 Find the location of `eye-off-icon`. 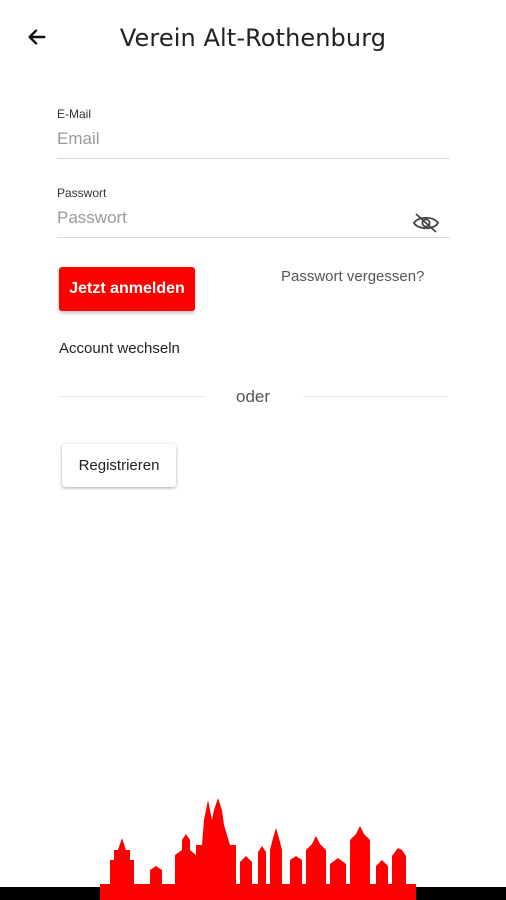

eye-off-icon is located at coordinates (426, 223).